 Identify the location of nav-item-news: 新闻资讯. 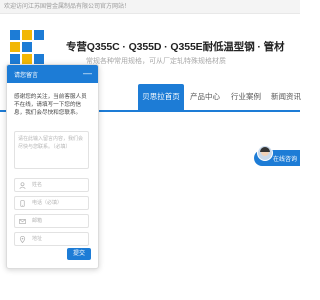
(286, 98).